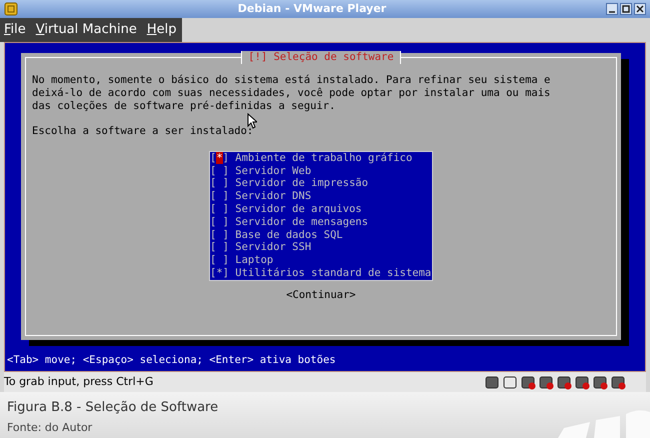 This screenshot has height=438, width=650. Describe the element at coordinates (321, 158) in the screenshot. I see `option-item: [*] Ambiente de trabalho gráfico` at that location.